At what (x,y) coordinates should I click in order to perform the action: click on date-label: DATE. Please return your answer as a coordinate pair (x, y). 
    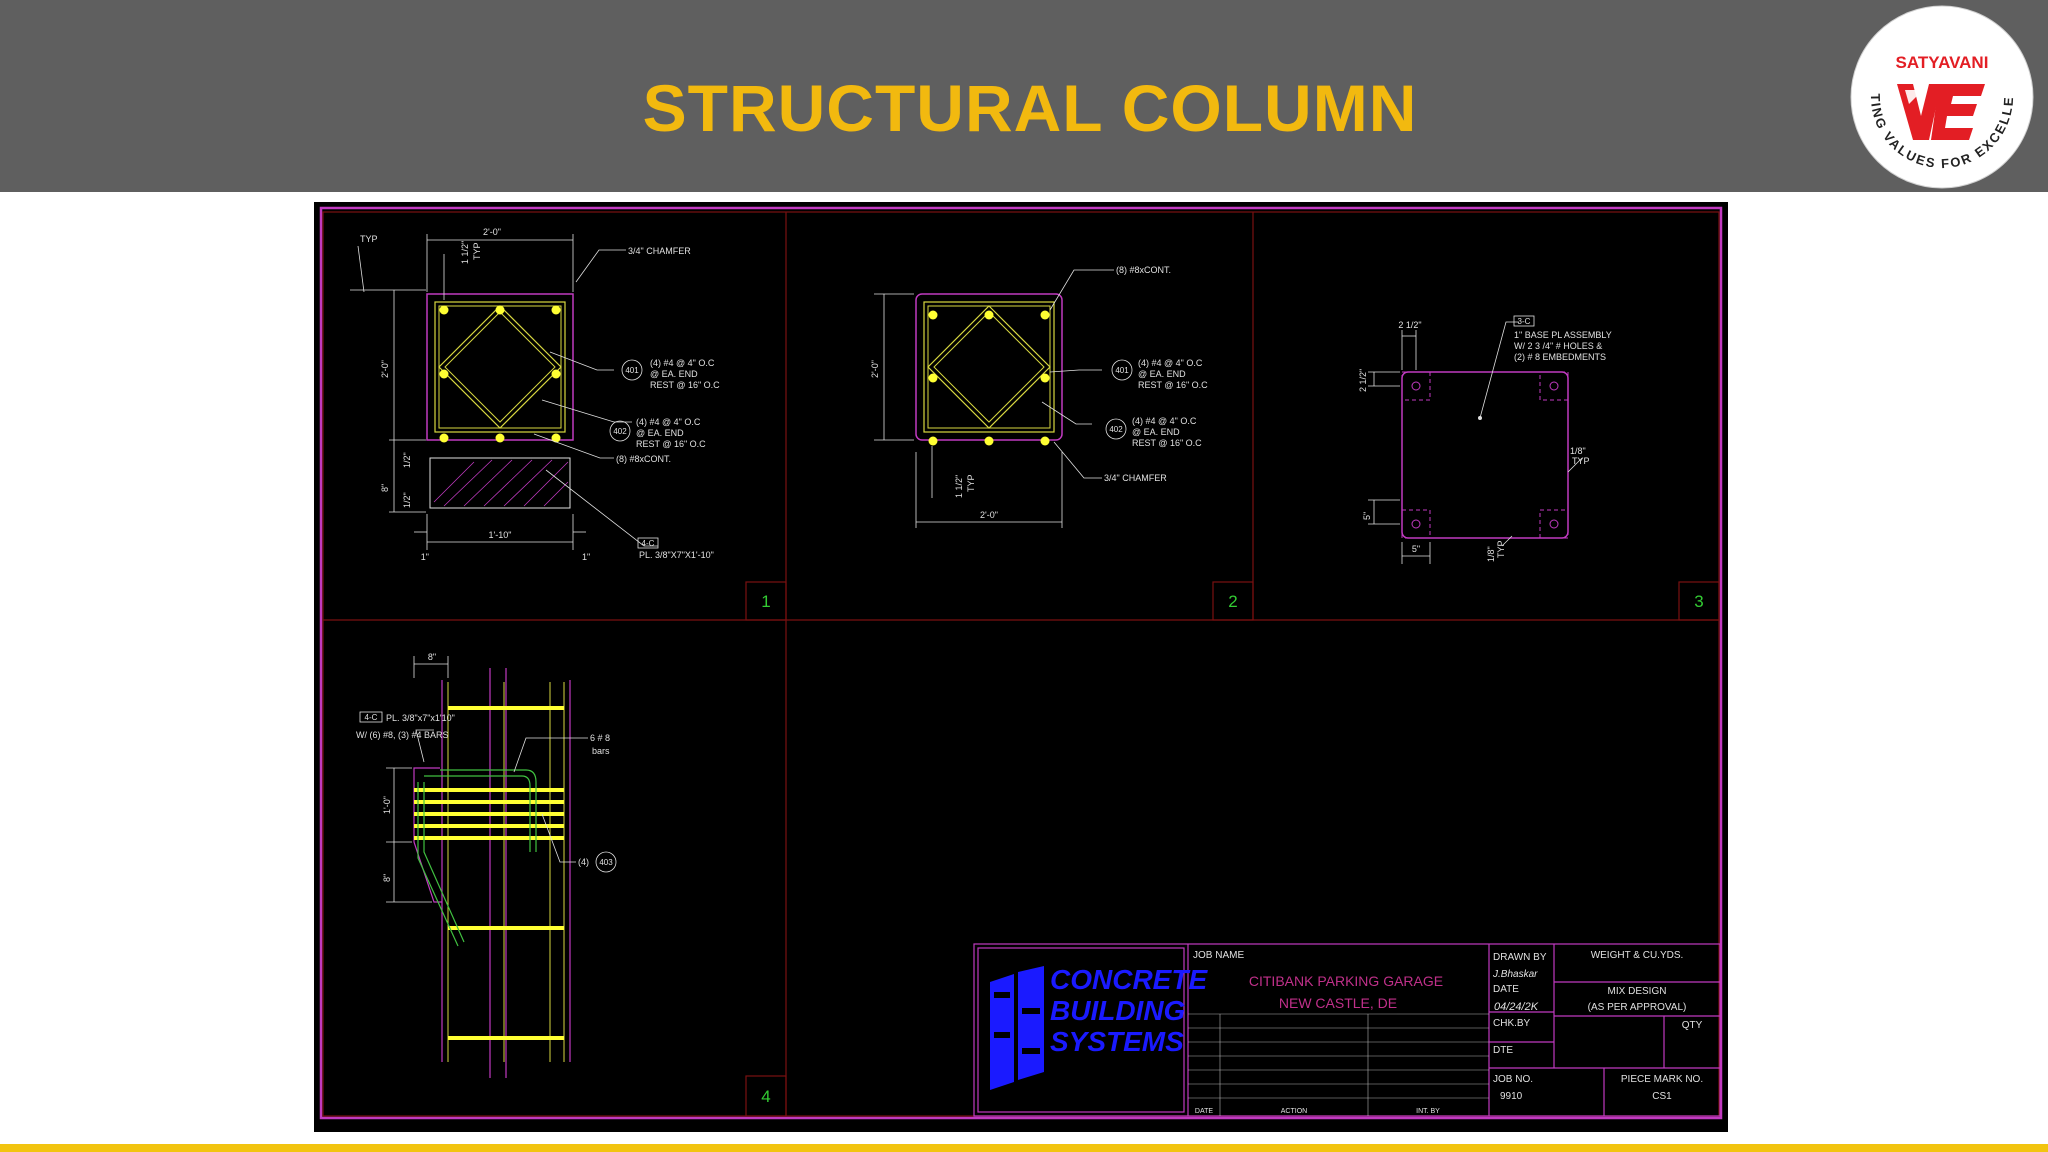
    Looking at the image, I should click on (1506, 989).